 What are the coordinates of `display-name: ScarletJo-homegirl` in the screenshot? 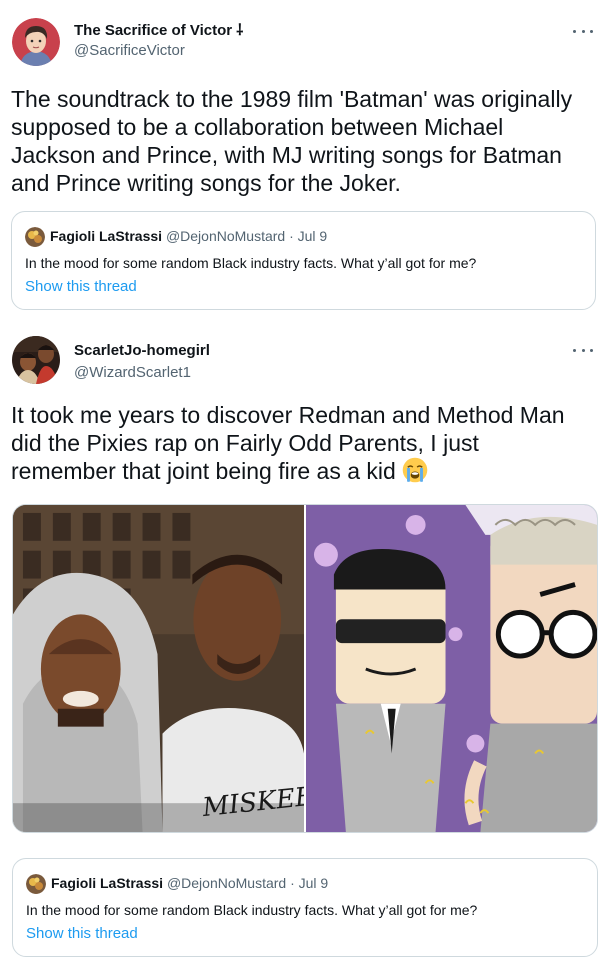 It's located at (142, 350).